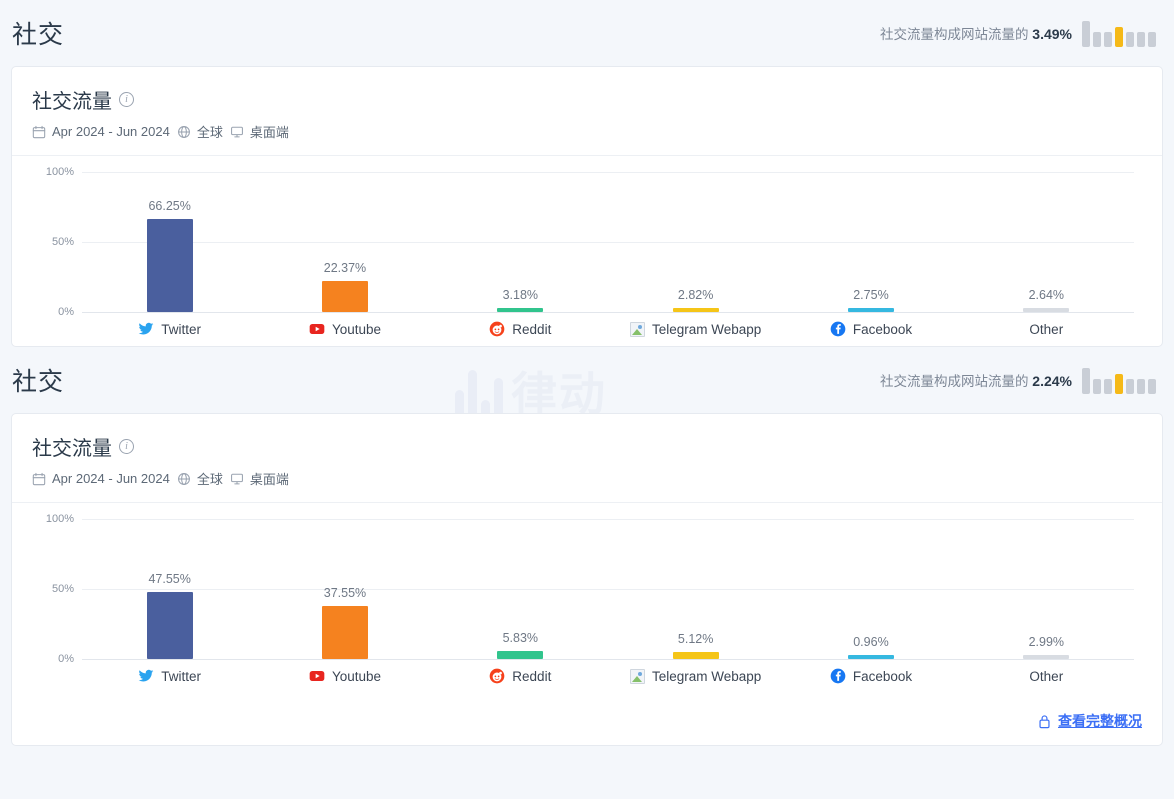 This screenshot has height=799, width=1174. I want to click on chart-bar-column: 2.75%, so click(870, 242).